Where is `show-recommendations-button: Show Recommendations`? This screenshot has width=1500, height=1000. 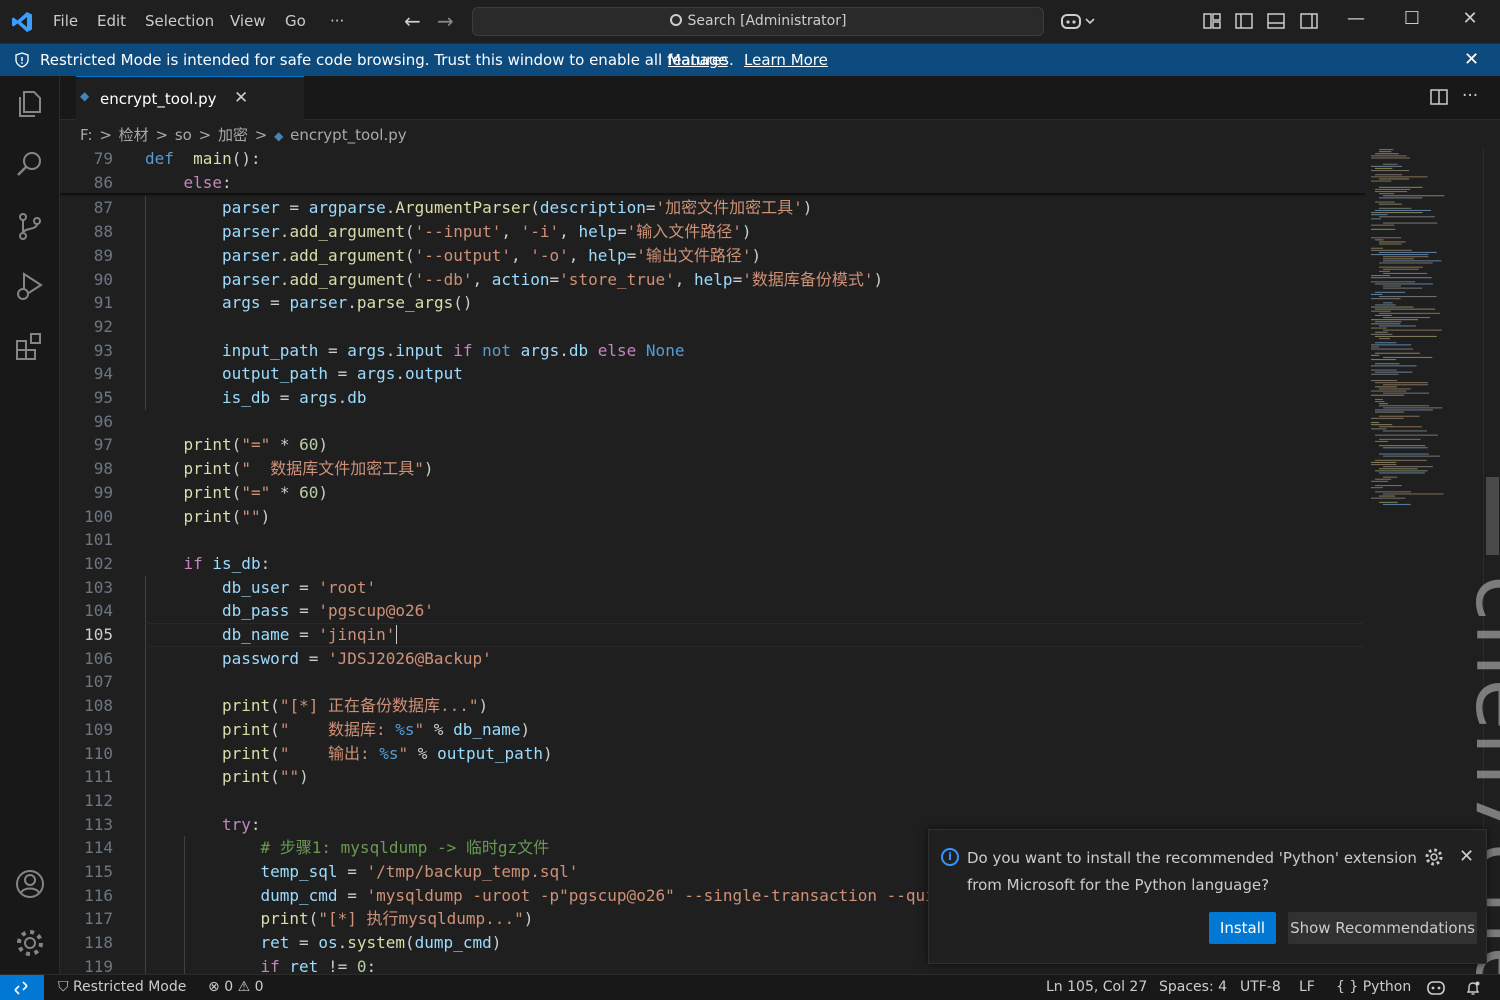
show-recommendations-button: Show Recommendations is located at coordinates (1382, 928).